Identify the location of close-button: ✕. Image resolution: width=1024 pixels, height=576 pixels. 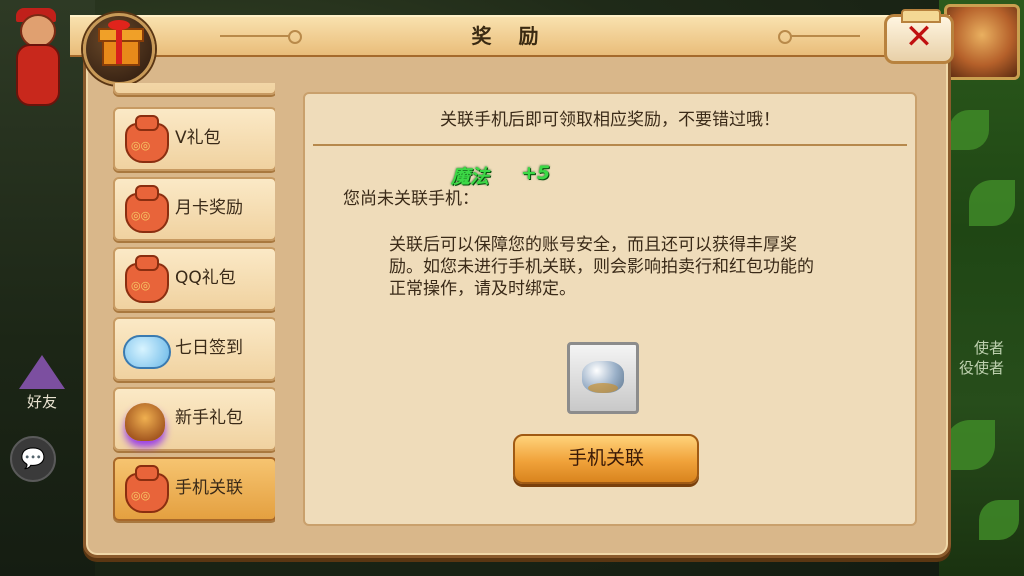
(919, 36).